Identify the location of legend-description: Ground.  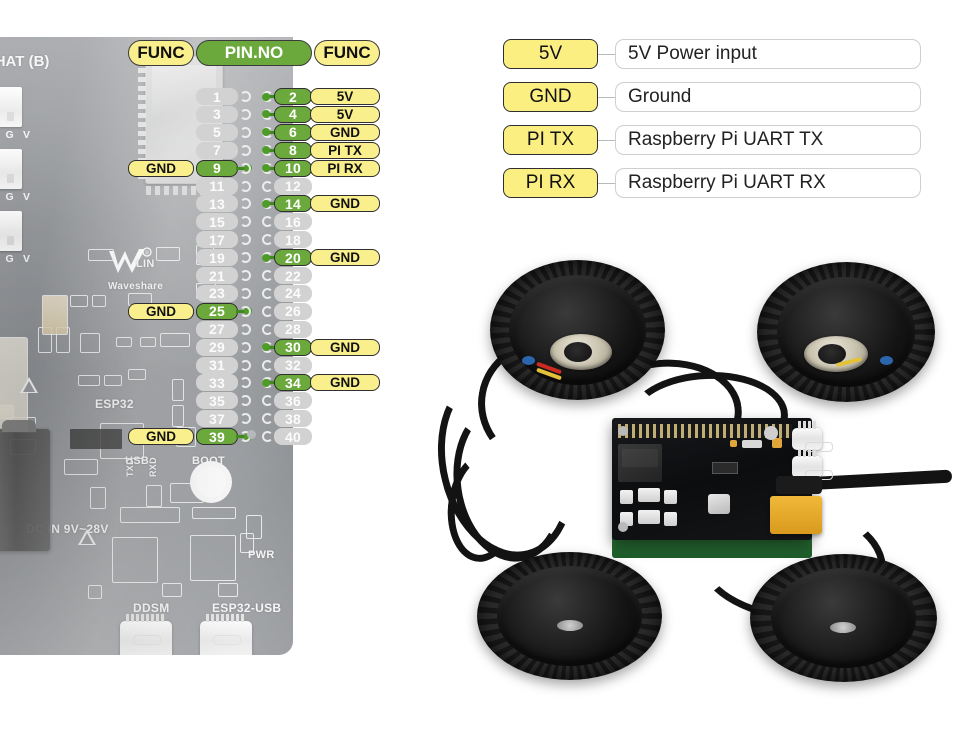
(768, 97).